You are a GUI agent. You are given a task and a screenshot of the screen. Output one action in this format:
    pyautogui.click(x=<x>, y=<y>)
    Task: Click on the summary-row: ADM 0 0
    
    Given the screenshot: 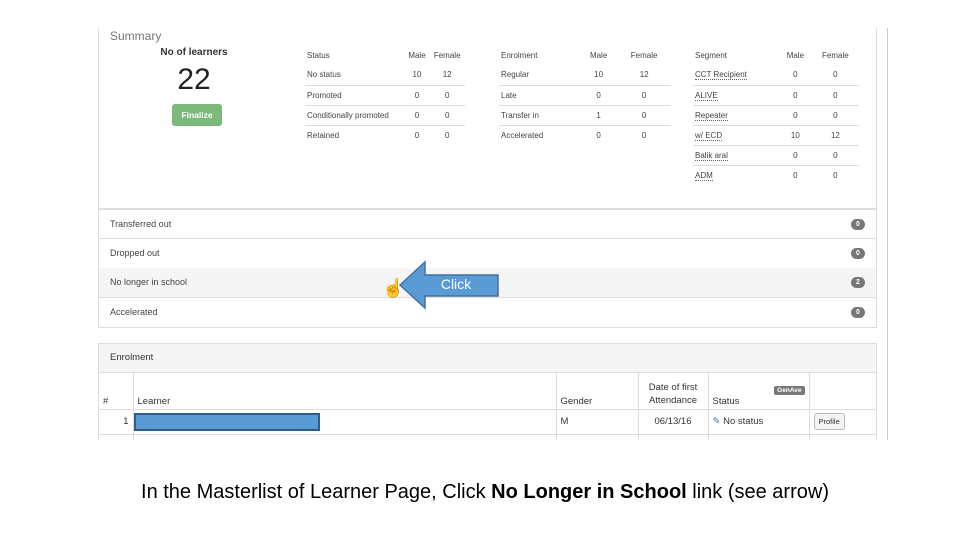 What is the action you would take?
    pyautogui.click(x=776, y=174)
    